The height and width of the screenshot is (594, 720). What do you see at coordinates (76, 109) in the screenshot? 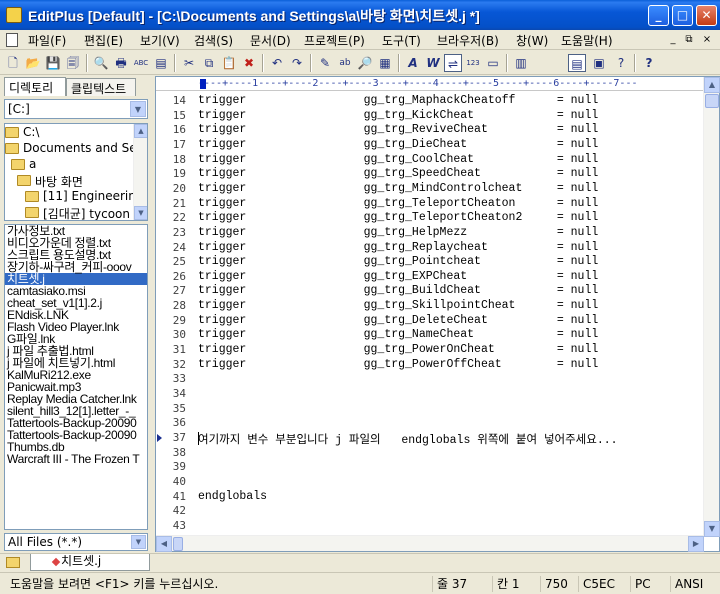
I see `drive-select: [C:] ▼` at bounding box center [76, 109].